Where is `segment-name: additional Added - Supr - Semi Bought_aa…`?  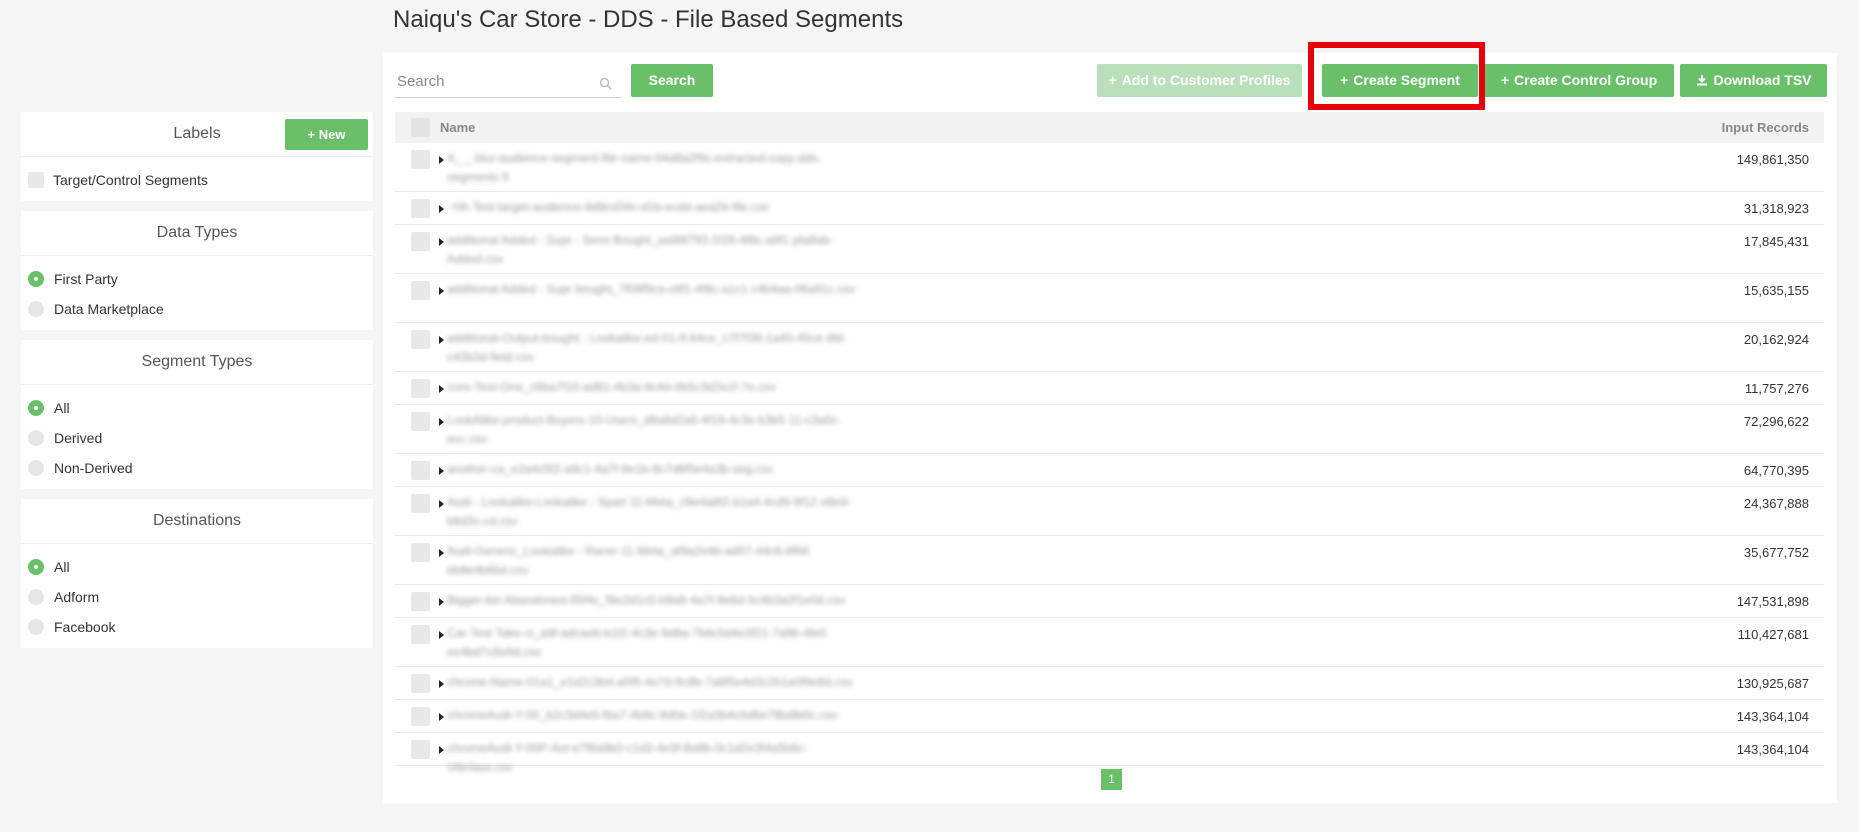 segment-name: additional Added - Supr - Semi Bought_aa… is located at coordinates (657, 250).